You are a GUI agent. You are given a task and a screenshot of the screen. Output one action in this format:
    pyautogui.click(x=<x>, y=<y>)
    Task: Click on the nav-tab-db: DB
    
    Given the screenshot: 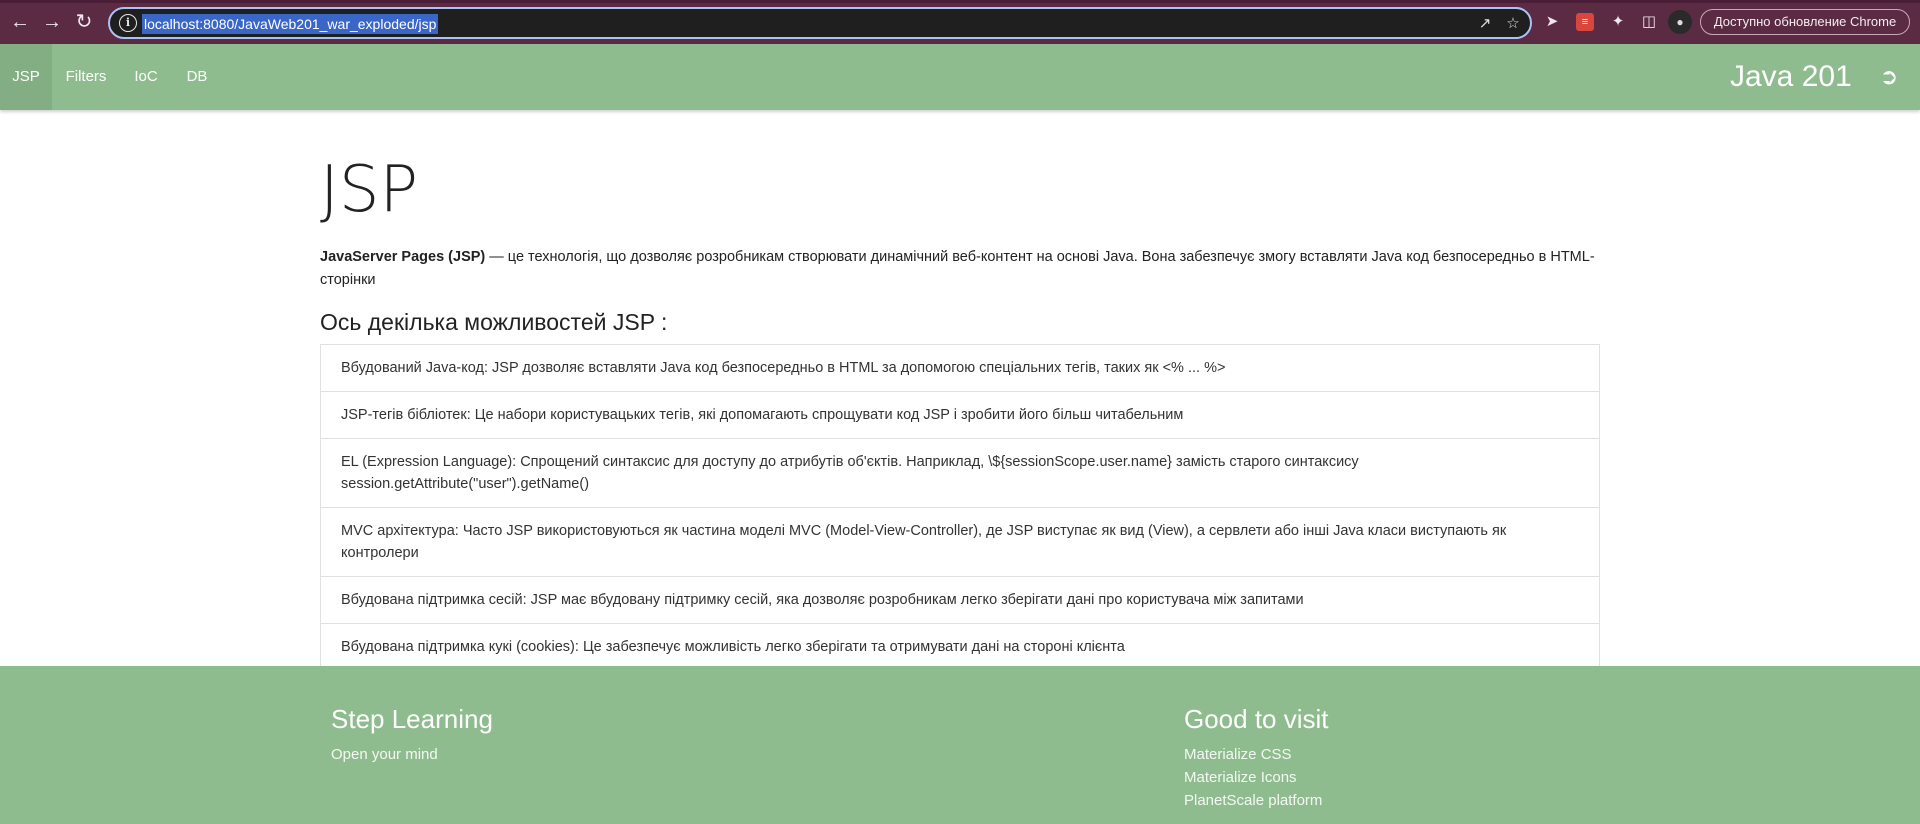 What is the action you would take?
    pyautogui.click(x=197, y=77)
    